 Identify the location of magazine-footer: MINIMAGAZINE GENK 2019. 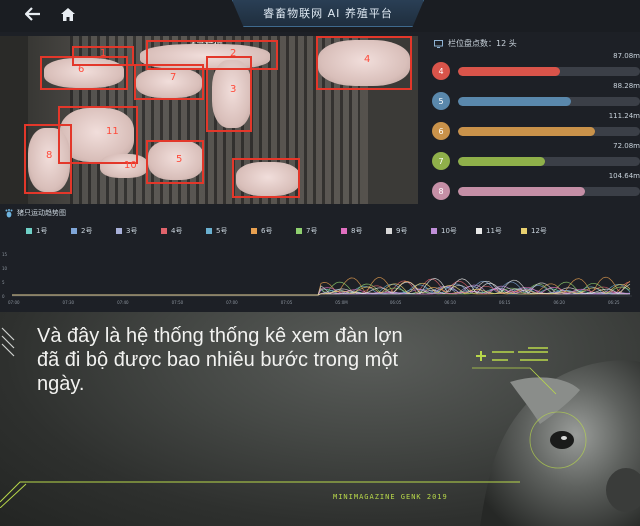
(390, 497).